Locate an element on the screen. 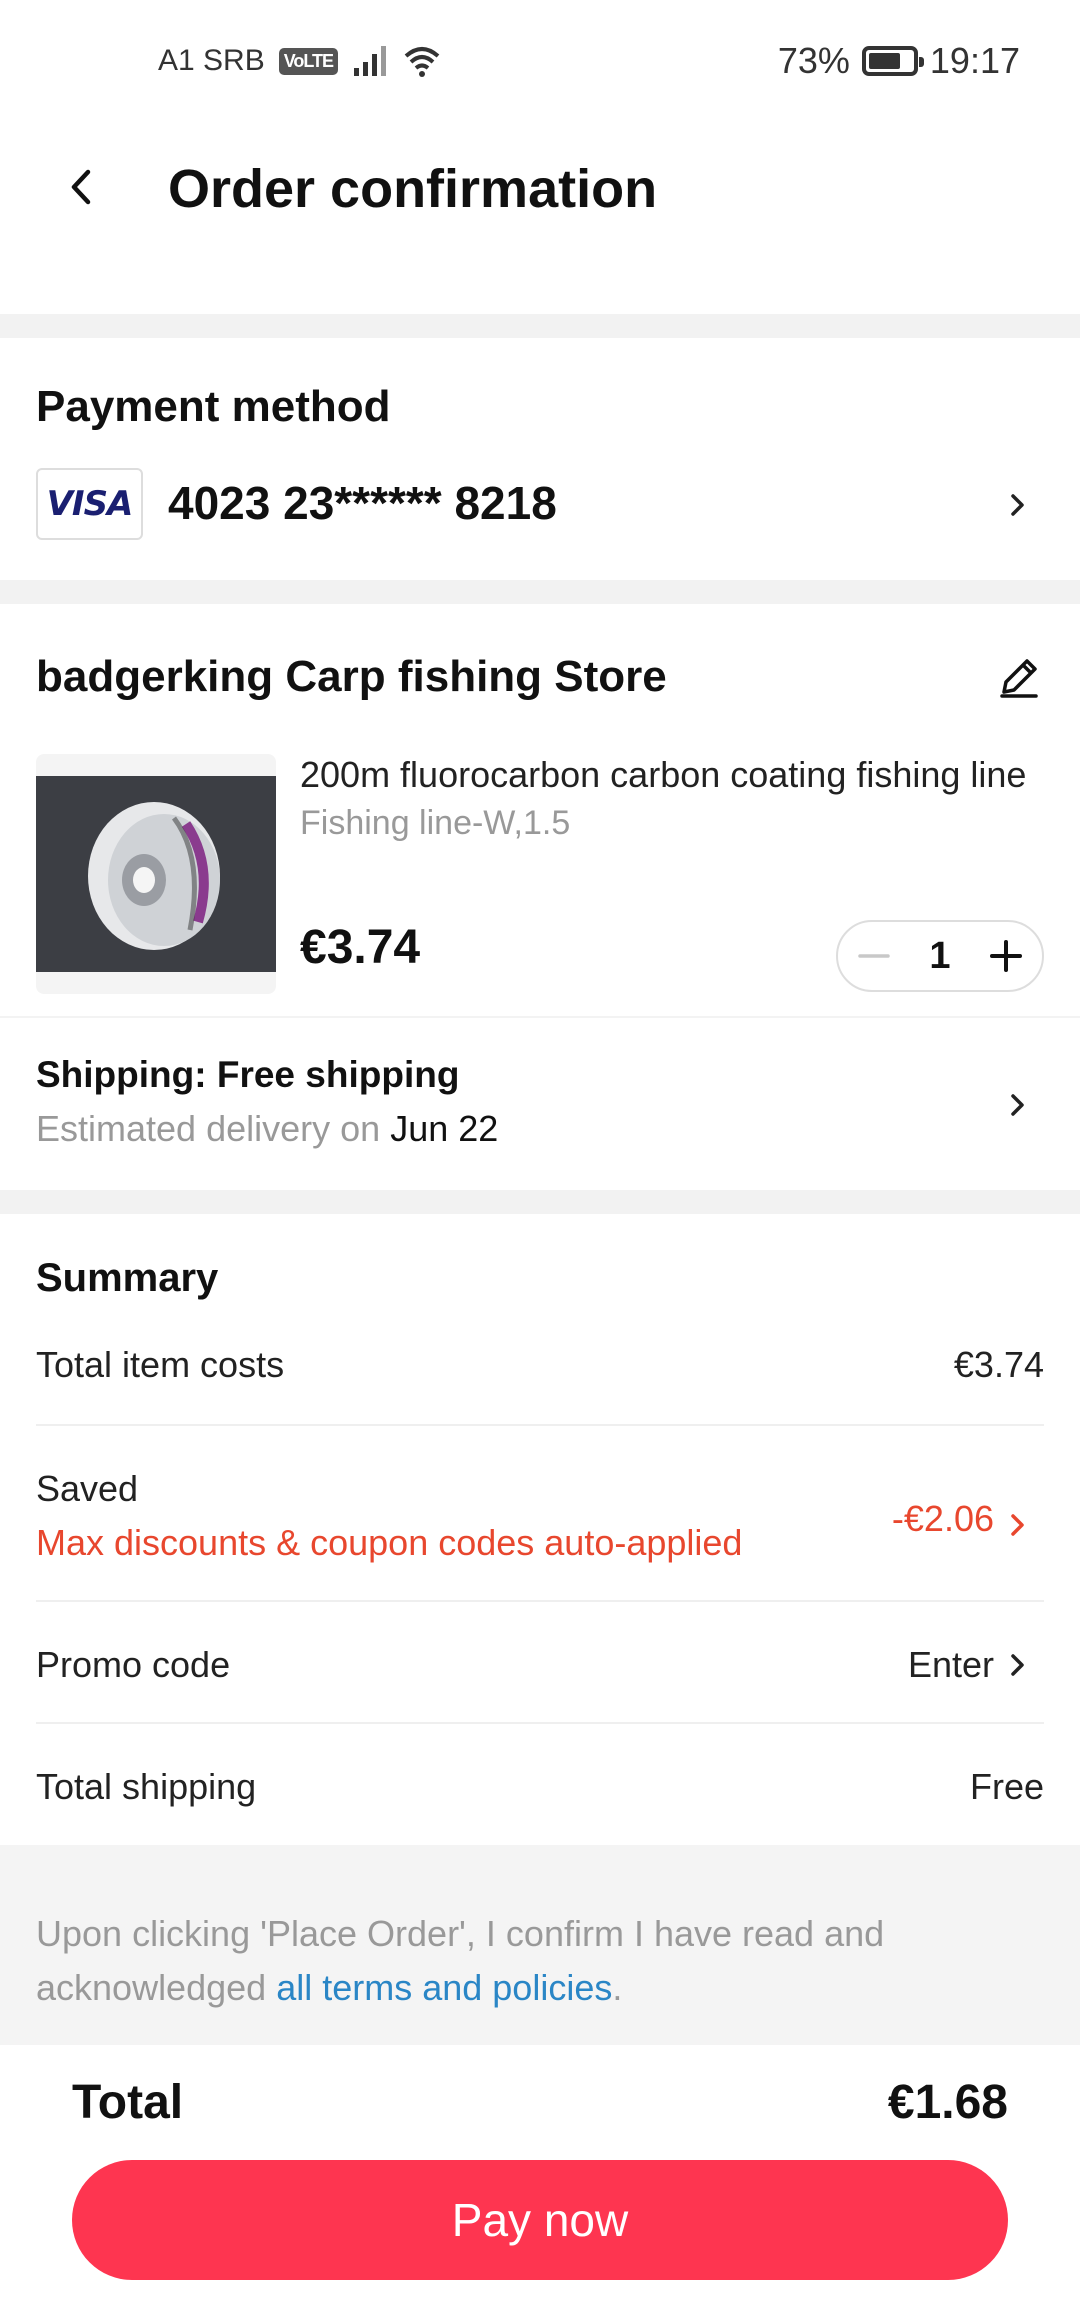 The image size is (1080, 2310). pay-now-button: Pay now is located at coordinates (540, 2220).